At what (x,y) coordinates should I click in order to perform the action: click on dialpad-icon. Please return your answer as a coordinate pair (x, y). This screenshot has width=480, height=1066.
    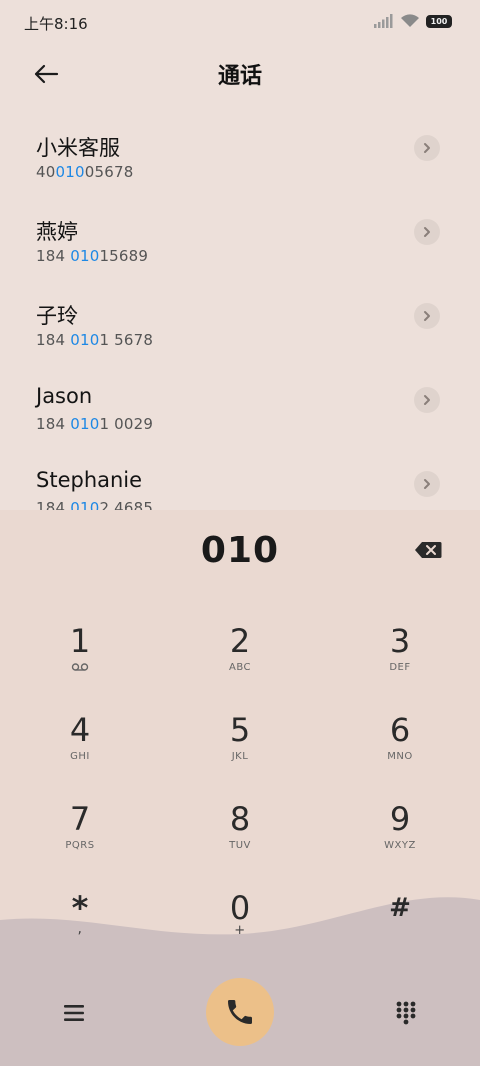
    Looking at the image, I should click on (406, 1013).